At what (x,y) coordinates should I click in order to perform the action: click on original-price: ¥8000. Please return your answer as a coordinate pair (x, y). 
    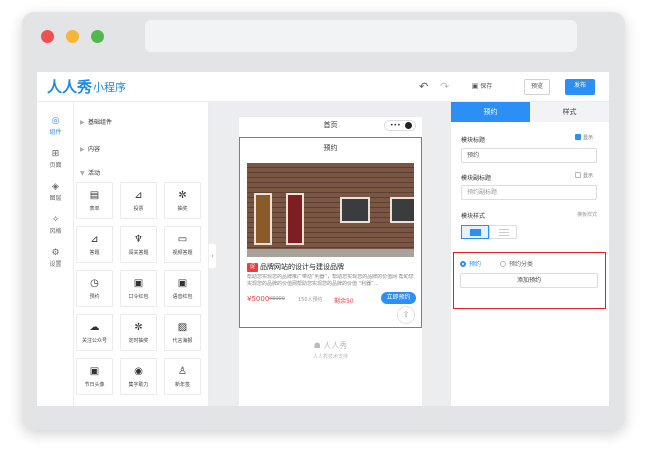
    Looking at the image, I should click on (277, 299).